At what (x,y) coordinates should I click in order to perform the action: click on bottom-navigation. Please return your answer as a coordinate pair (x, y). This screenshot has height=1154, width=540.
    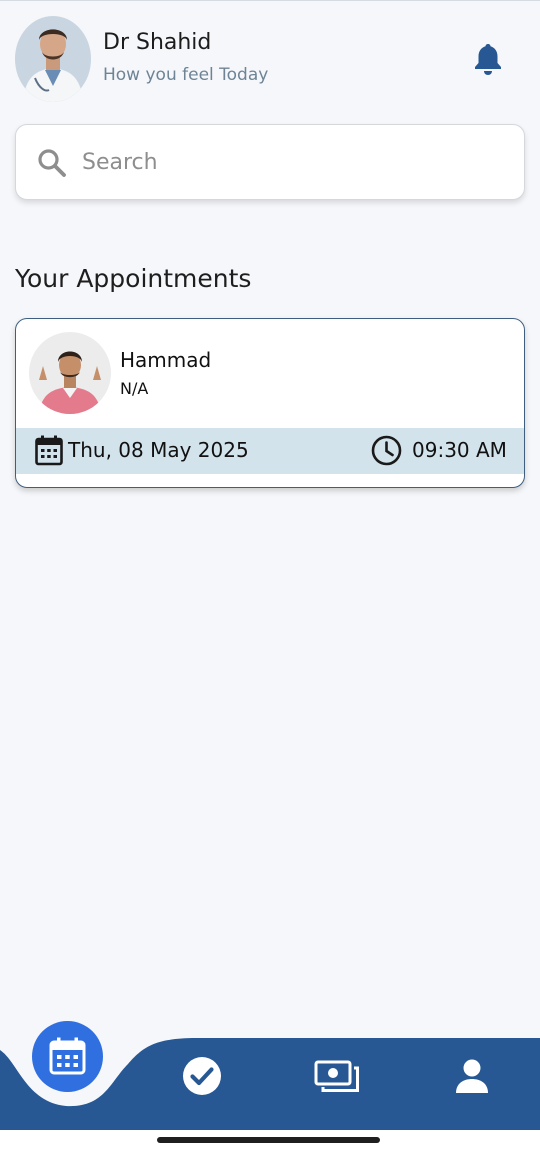
    Looking at the image, I should click on (270, 1071).